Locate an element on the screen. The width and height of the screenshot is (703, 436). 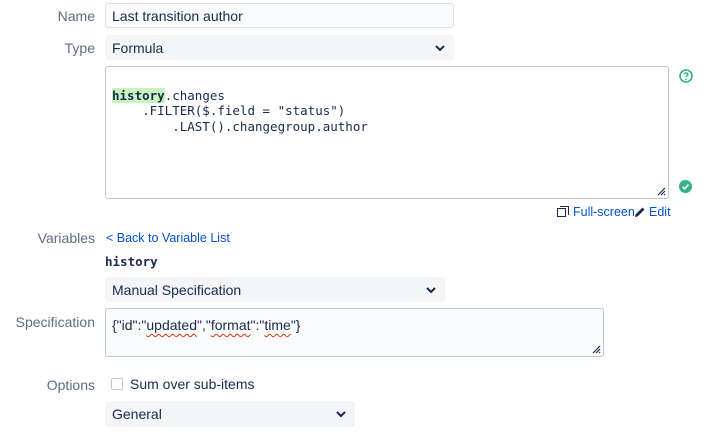
variables-label: Variables is located at coordinates (66, 238).